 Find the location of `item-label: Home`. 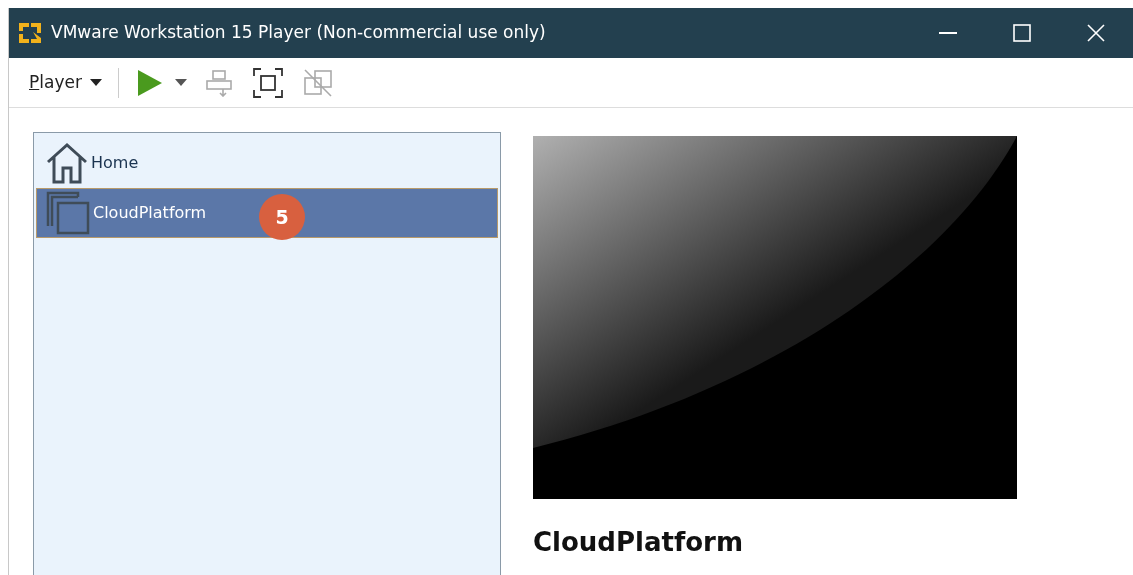

item-label: Home is located at coordinates (115, 163).